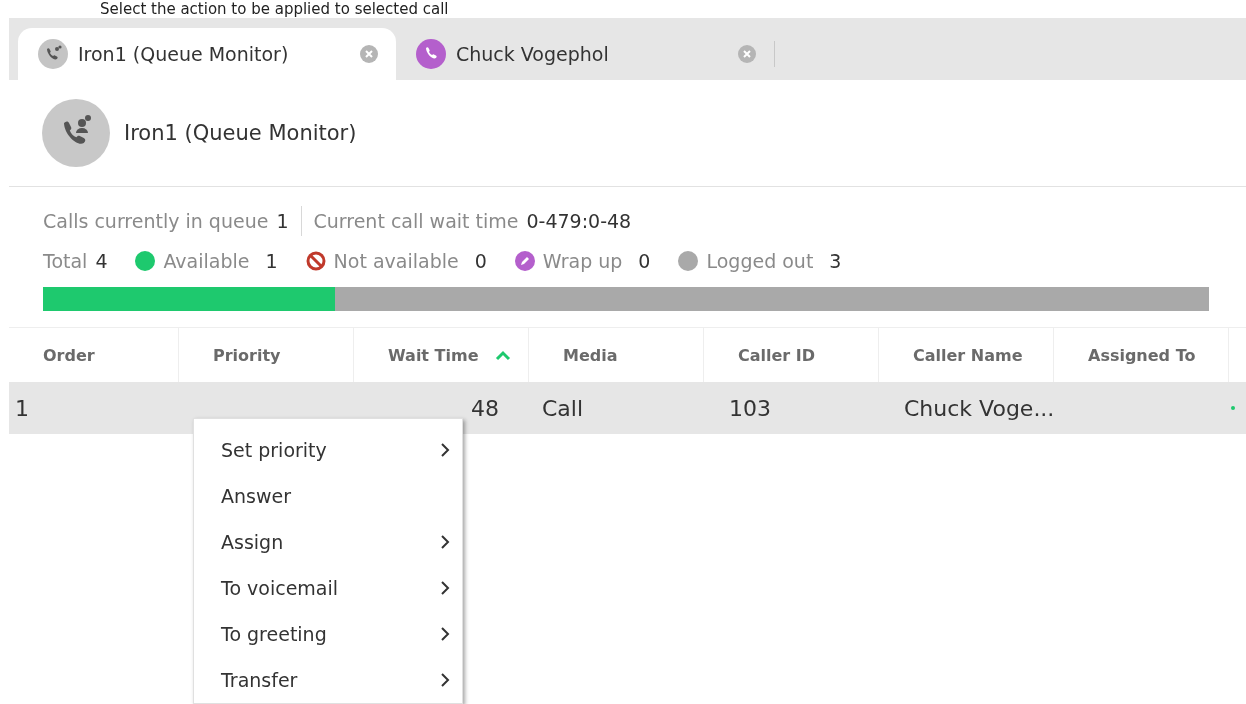  What do you see at coordinates (274, 9) in the screenshot?
I see `caption: Select the action to be applied to selected call` at bounding box center [274, 9].